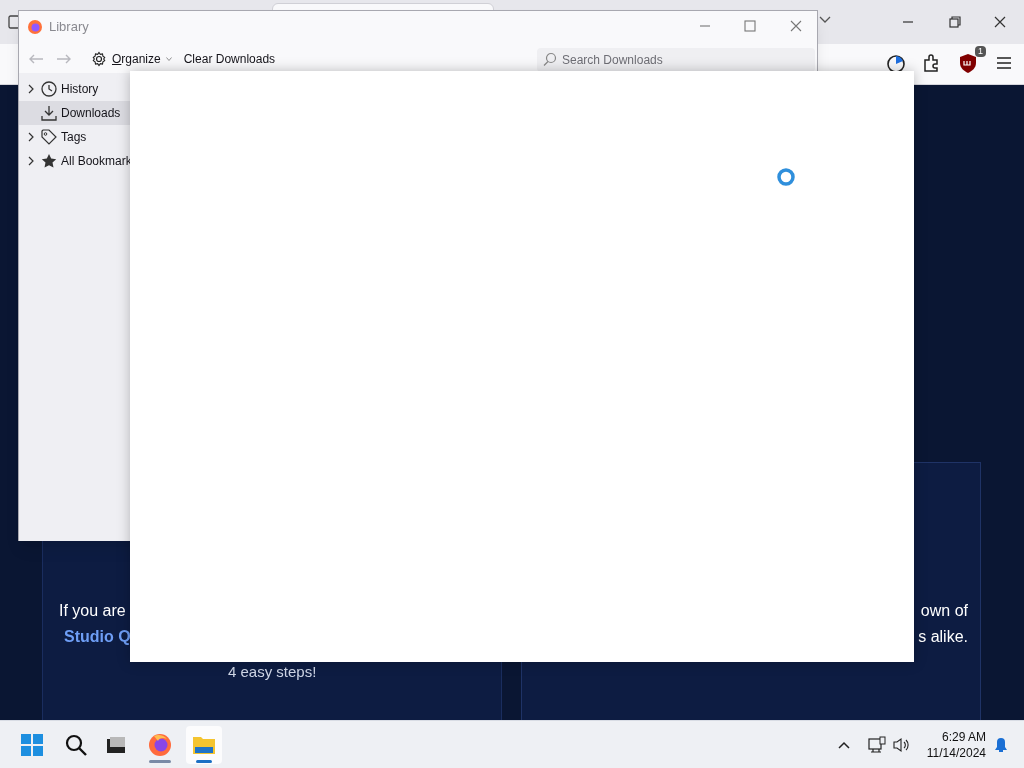 This screenshot has height=768, width=1024. What do you see at coordinates (825, 20) in the screenshot?
I see `chevron-down-icon` at bounding box center [825, 20].